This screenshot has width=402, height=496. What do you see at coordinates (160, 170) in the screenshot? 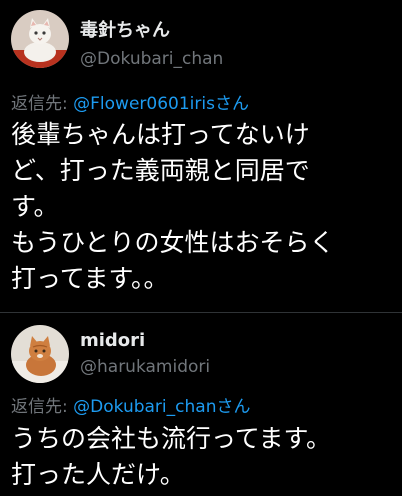
I see `tweet-text-line: ど、打った義両親と同居で` at bounding box center [160, 170].